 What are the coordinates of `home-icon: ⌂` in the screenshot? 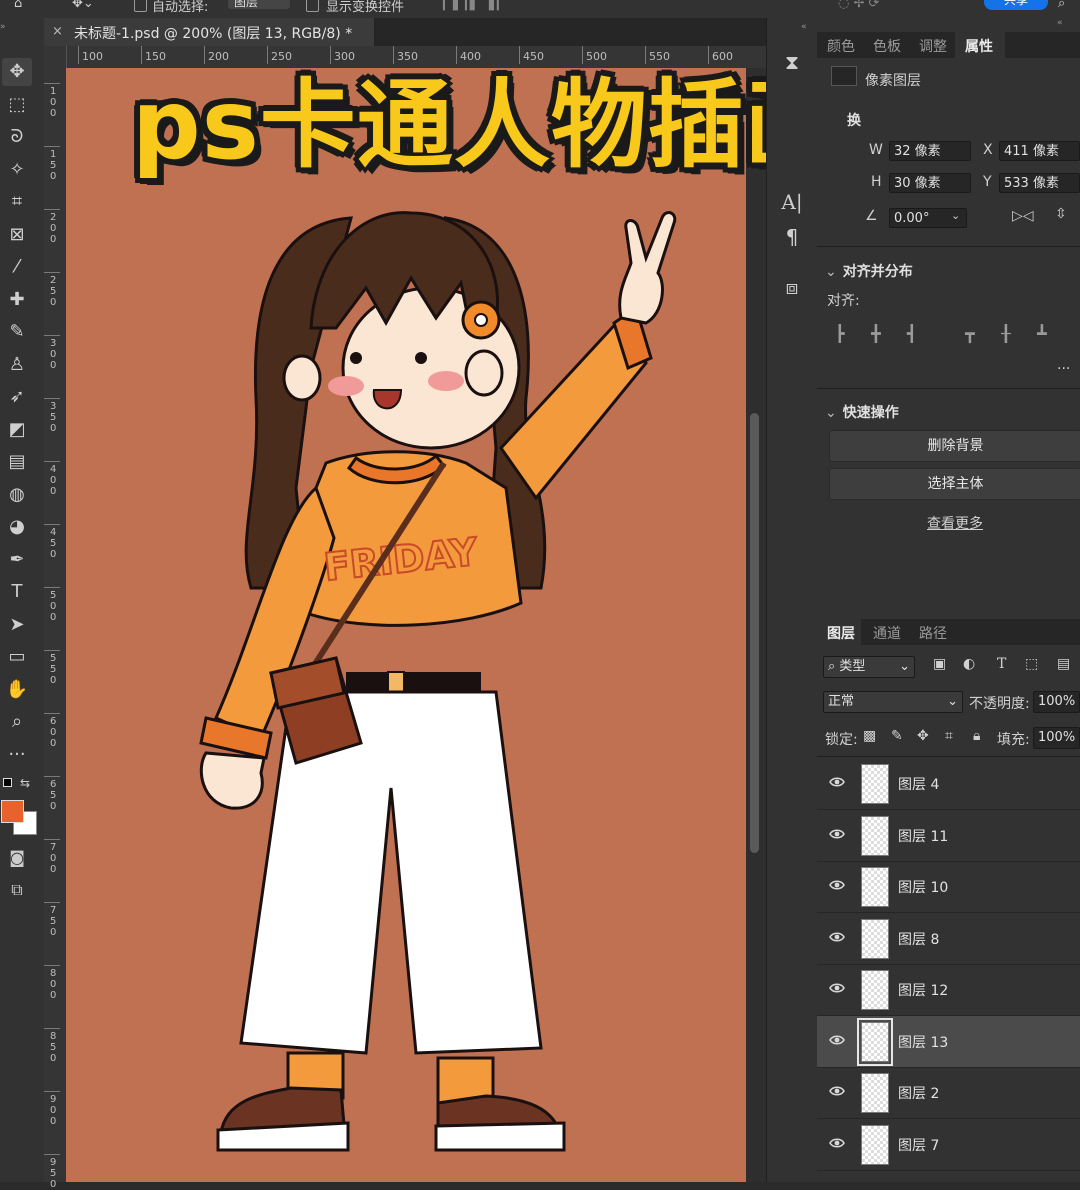 It's located at (18, 5).